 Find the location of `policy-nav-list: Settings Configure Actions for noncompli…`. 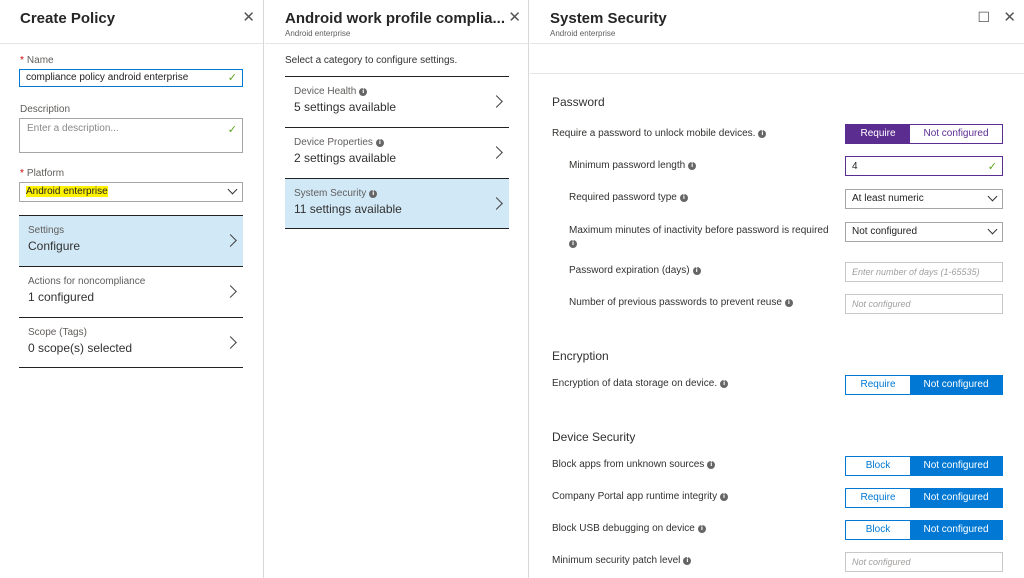

policy-nav-list: Settings Configure Actions for noncompli… is located at coordinates (131, 291).